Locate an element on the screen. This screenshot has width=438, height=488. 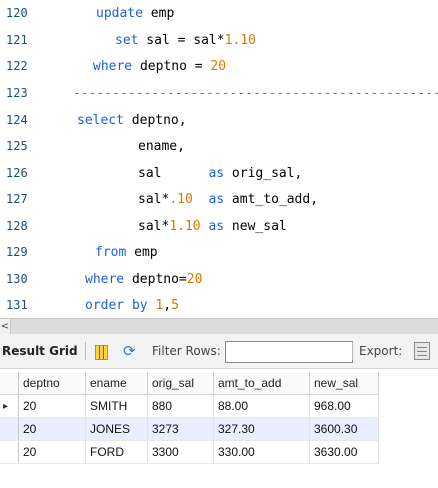
code-line: 125 ename, is located at coordinates (219, 146).